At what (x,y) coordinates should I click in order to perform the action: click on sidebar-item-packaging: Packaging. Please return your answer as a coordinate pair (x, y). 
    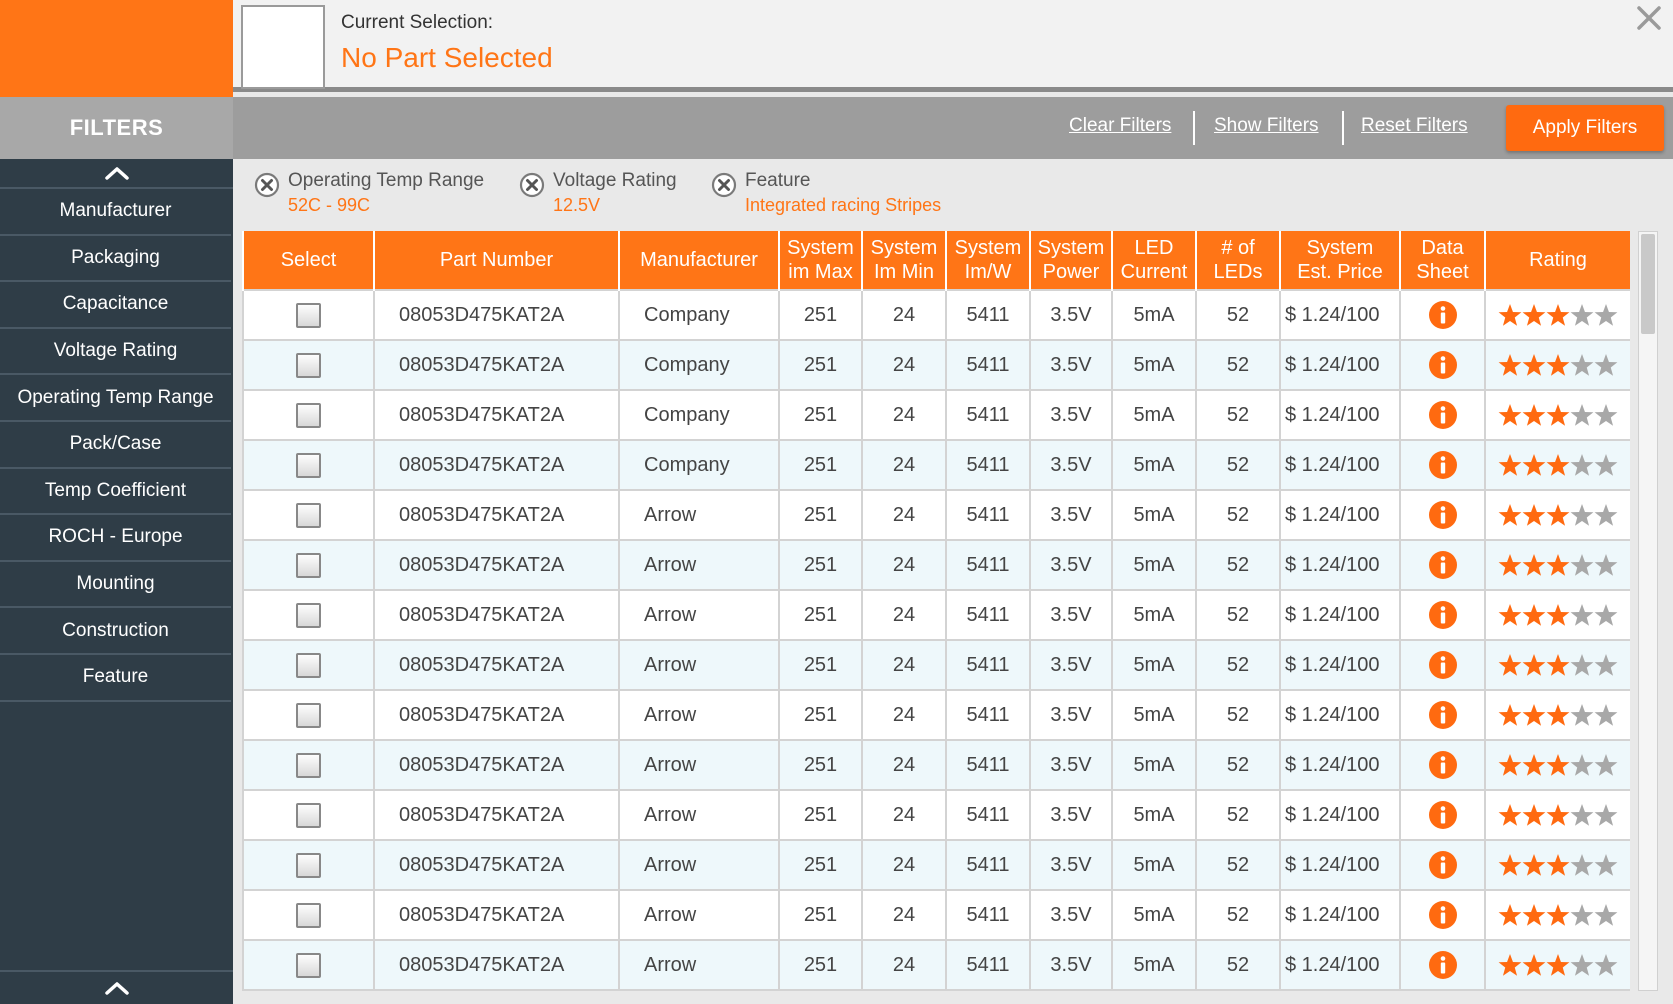
    Looking at the image, I should click on (115, 259).